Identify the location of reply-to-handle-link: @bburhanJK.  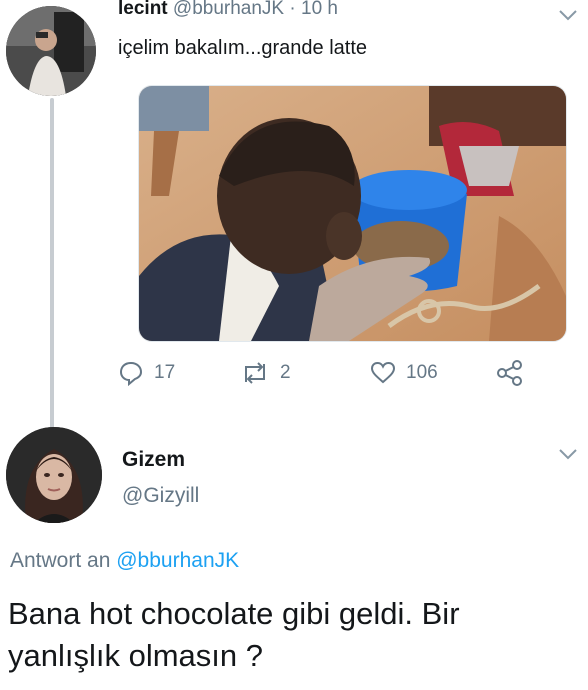
(177, 560).